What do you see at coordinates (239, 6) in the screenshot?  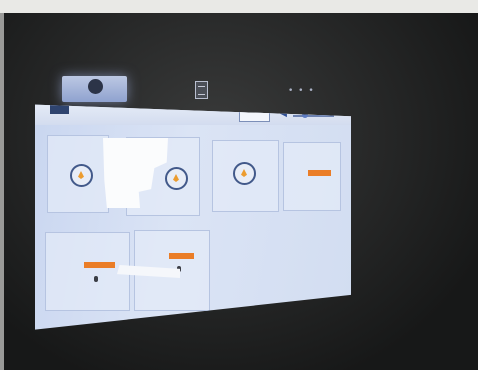 I see `top-white-strip` at bounding box center [239, 6].